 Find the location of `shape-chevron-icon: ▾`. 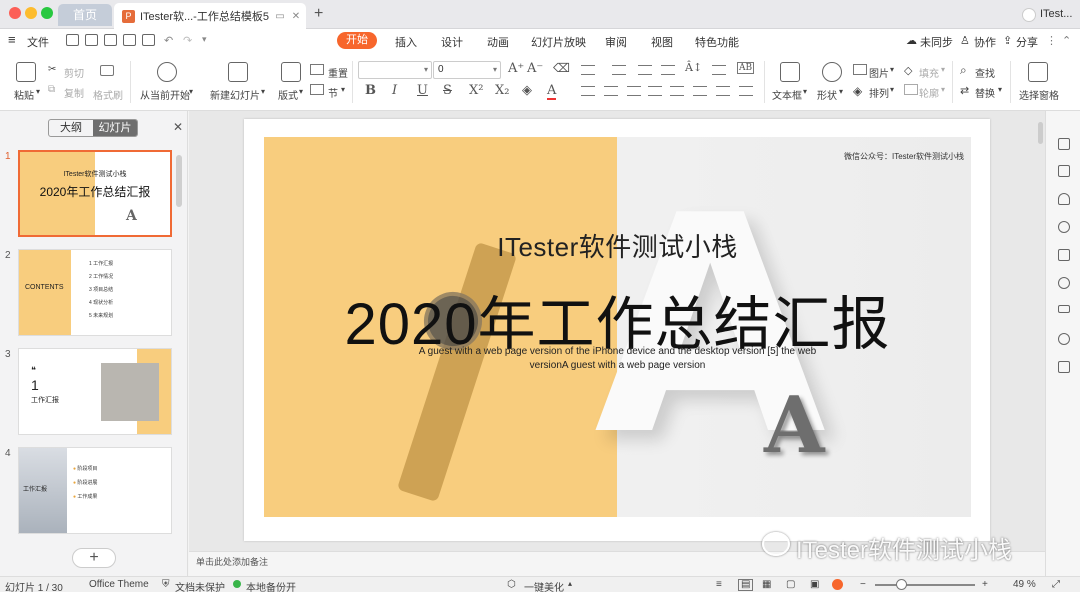

shape-chevron-icon: ▾ is located at coordinates (841, 91).